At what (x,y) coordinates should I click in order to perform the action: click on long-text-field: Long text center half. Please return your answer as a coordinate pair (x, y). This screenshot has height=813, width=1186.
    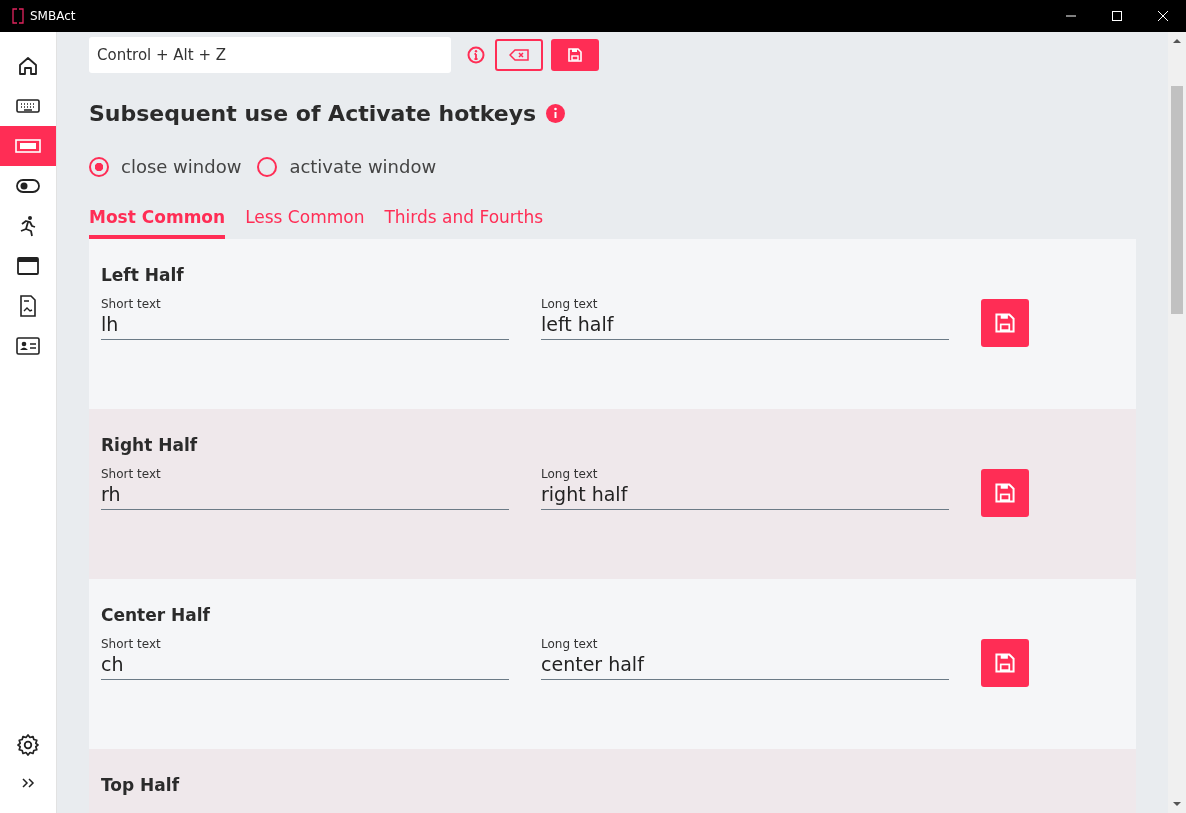
    Looking at the image, I should click on (745, 658).